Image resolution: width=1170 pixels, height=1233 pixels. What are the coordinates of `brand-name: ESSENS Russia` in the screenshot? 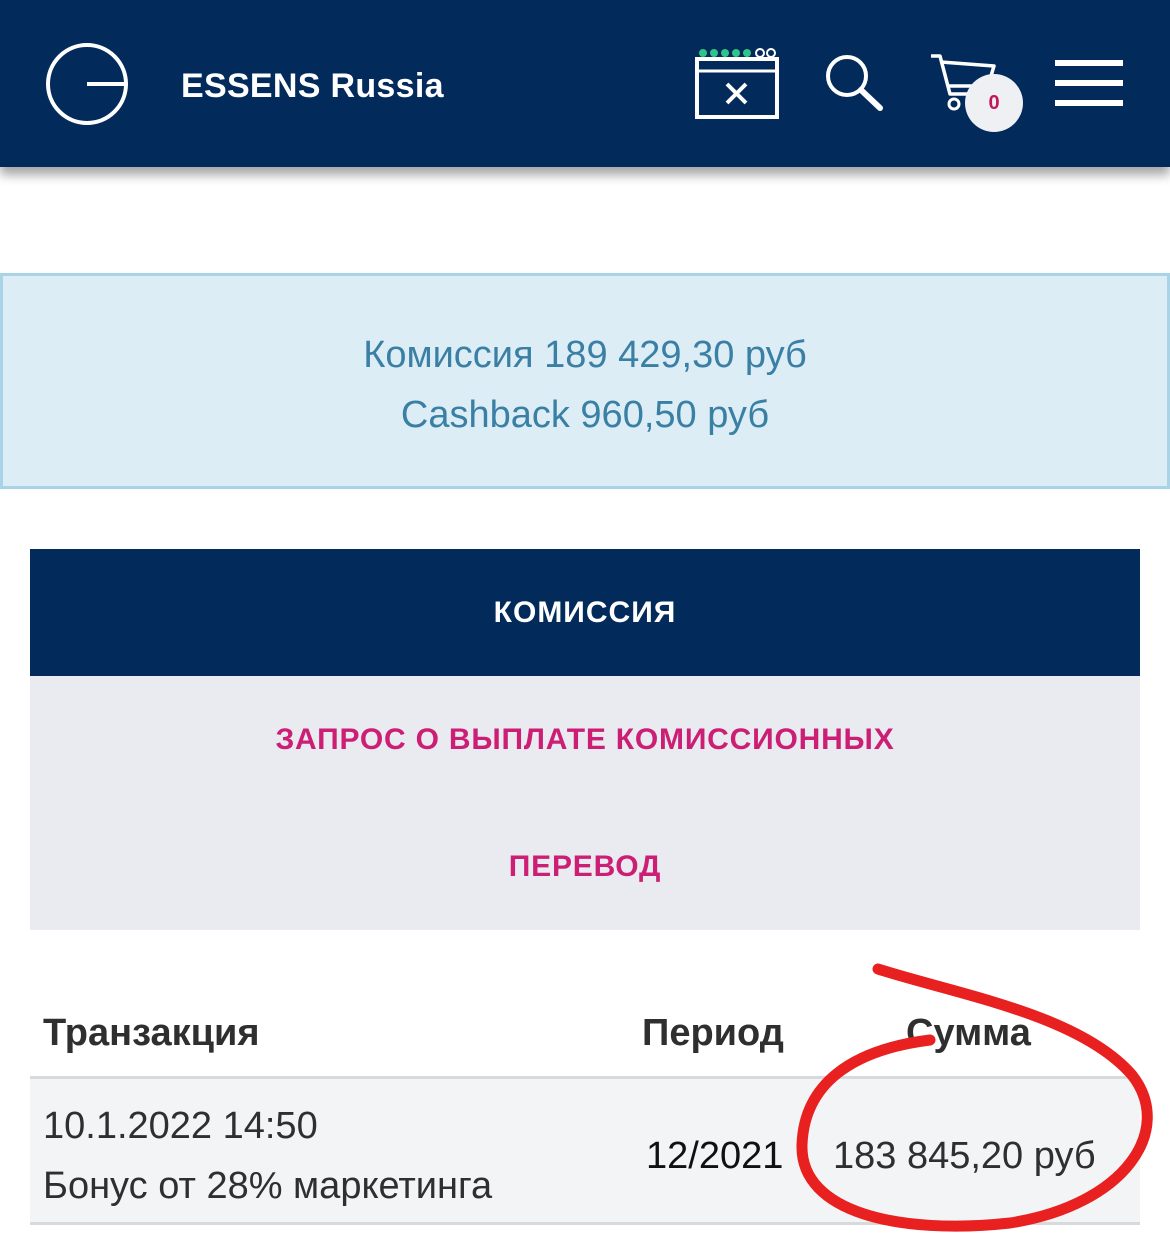 It's located at (312, 86).